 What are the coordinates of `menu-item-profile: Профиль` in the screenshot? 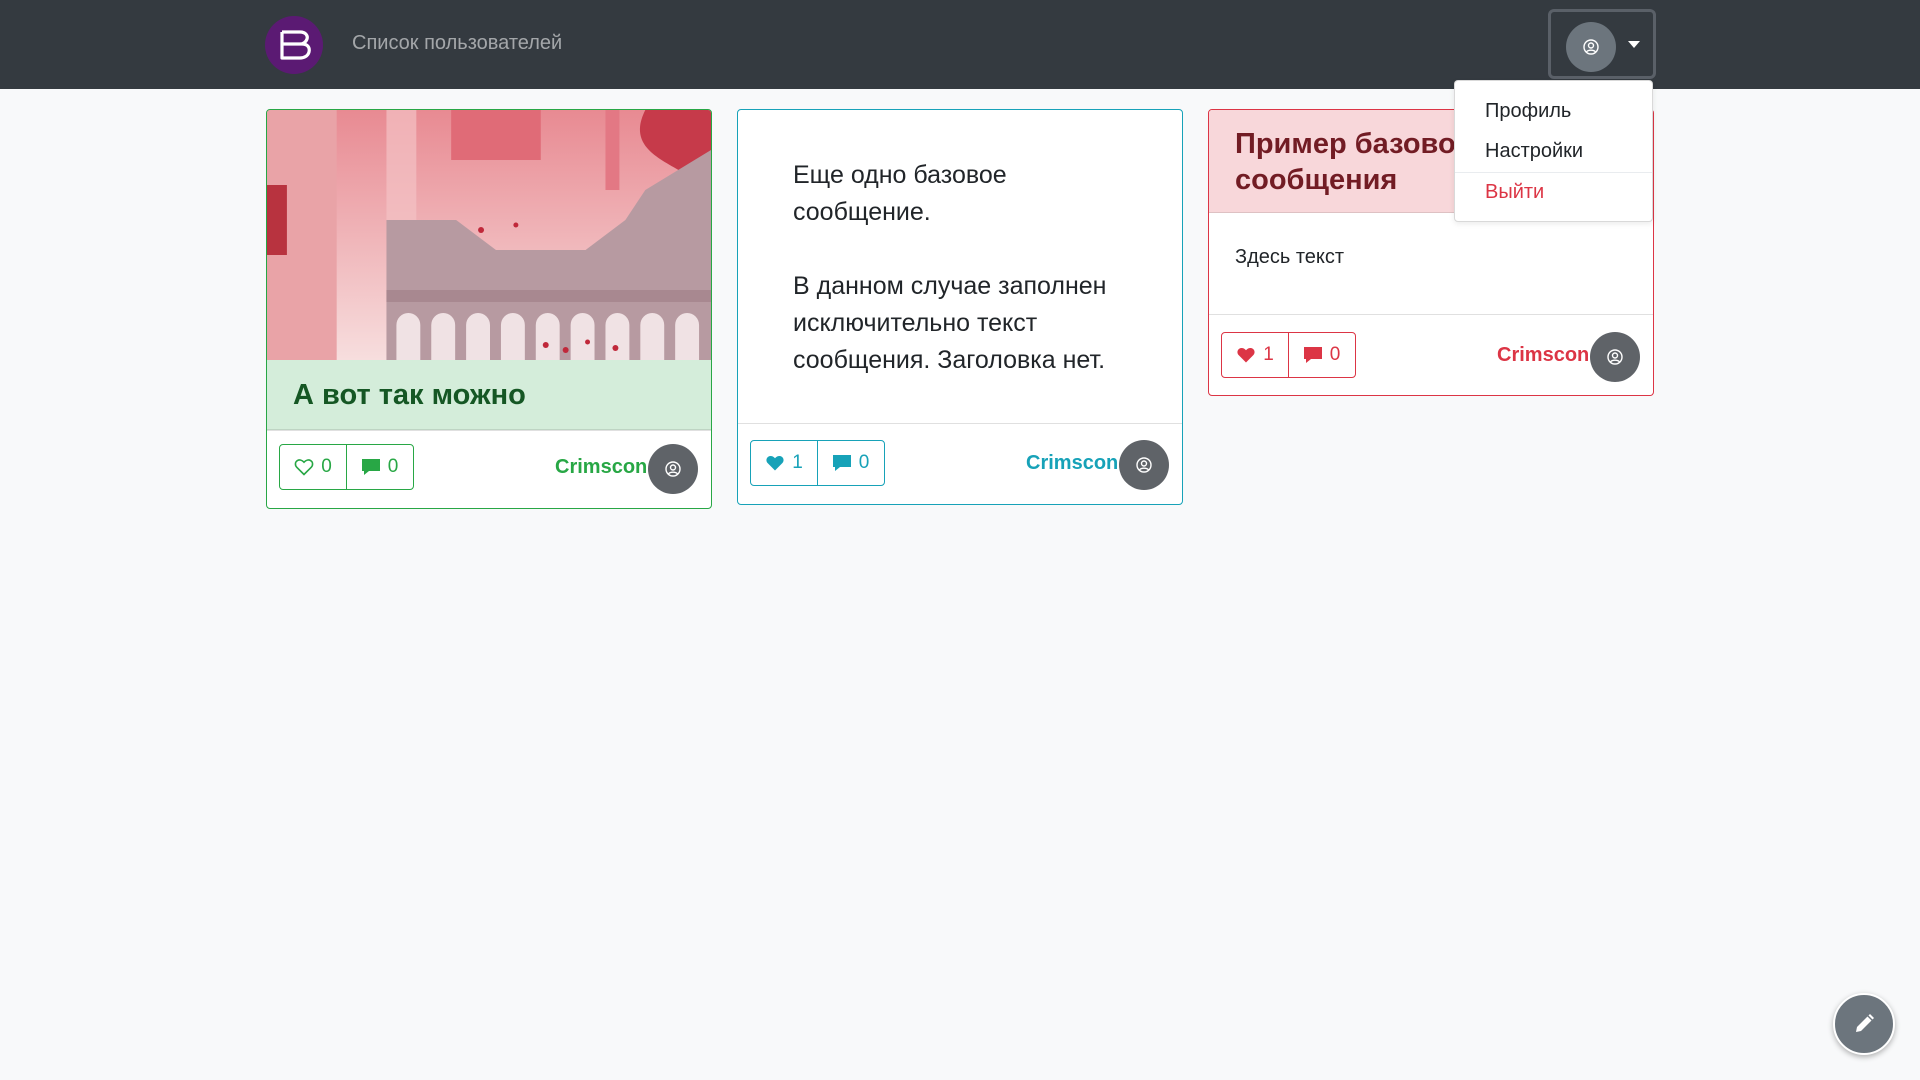 It's located at (1528, 111).